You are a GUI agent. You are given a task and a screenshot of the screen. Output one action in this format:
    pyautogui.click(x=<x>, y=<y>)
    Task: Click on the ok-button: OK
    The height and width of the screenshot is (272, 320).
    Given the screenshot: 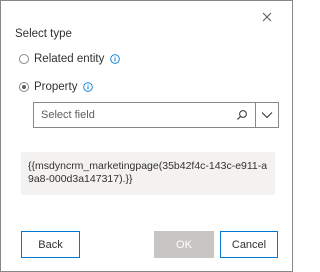 What is the action you would take?
    pyautogui.click(x=184, y=244)
    